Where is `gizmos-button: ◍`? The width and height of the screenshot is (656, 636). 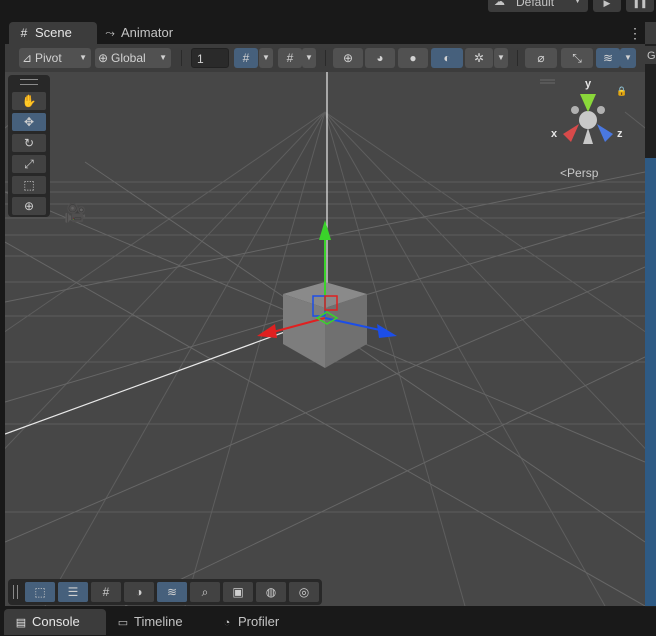 gizmos-button: ◍ is located at coordinates (271, 592).